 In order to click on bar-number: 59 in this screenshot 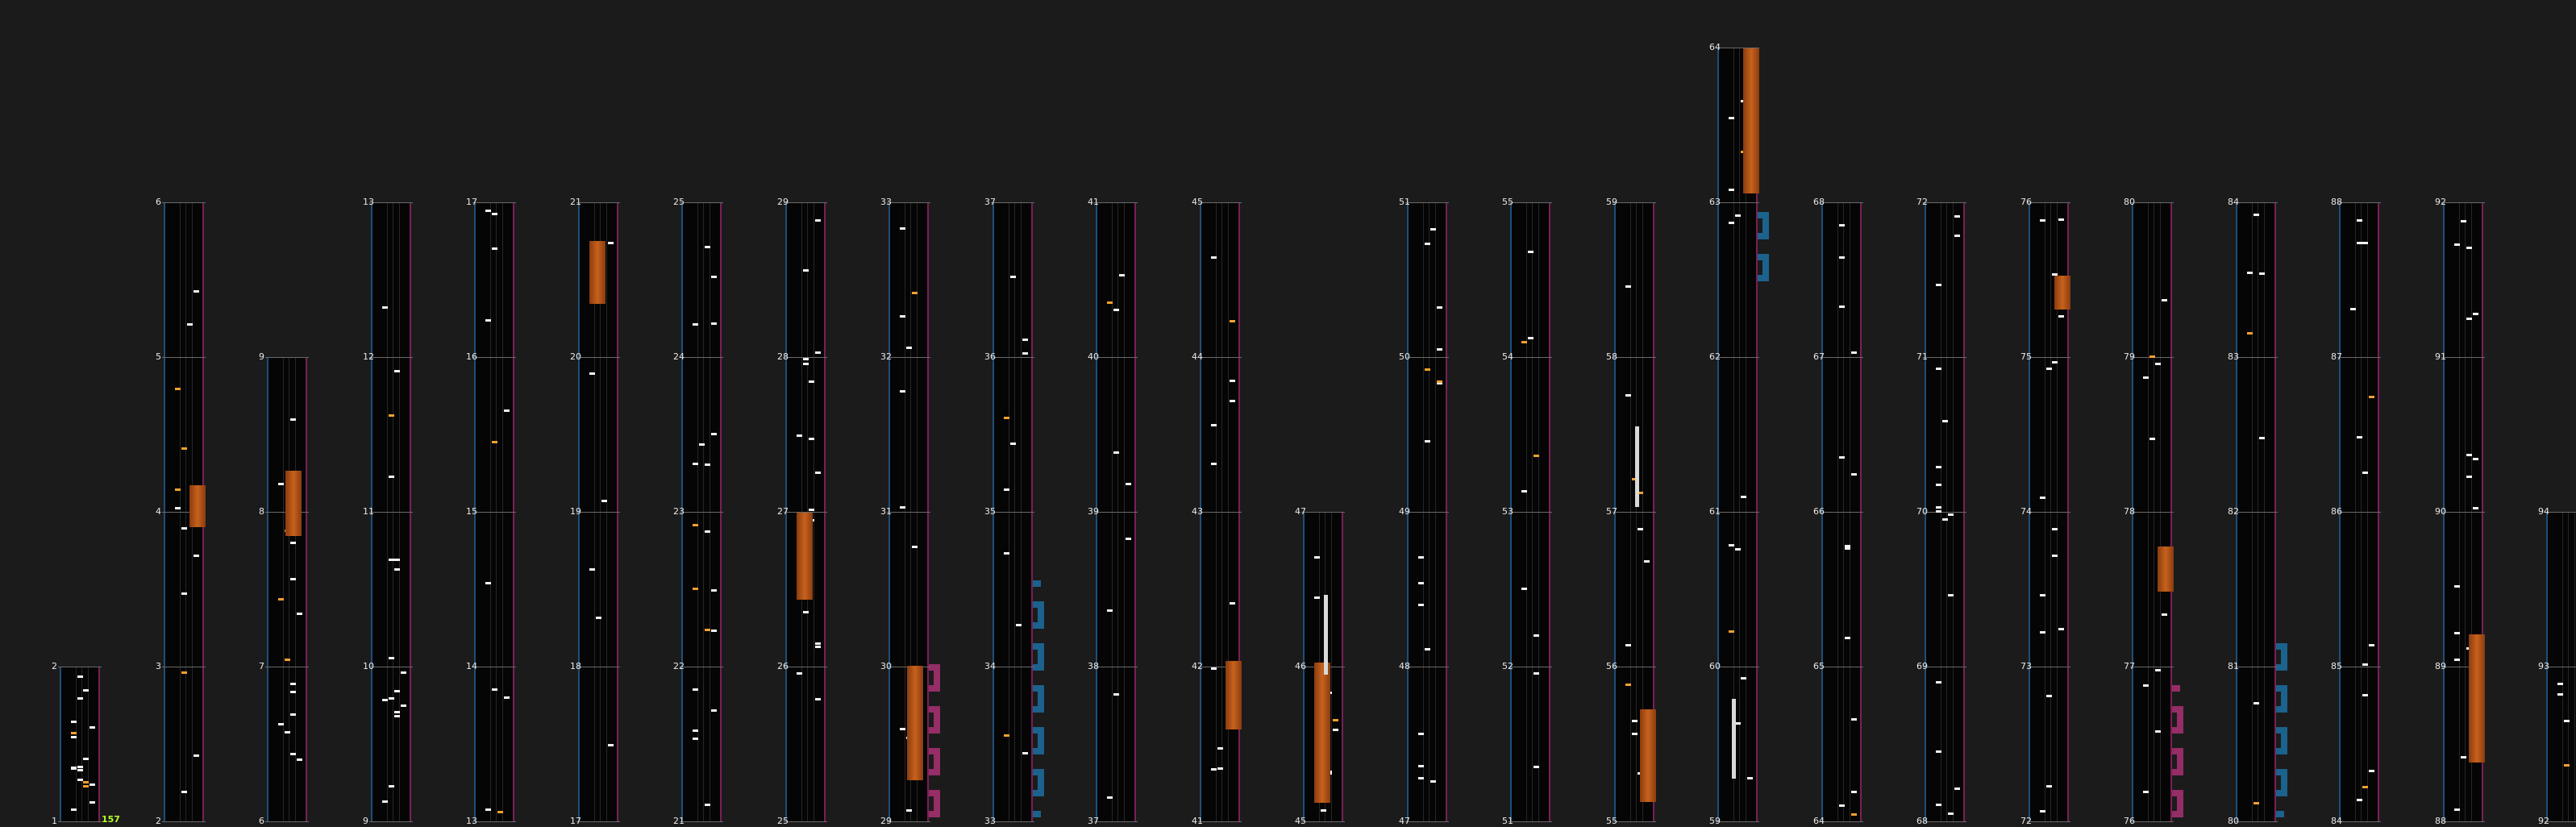, I will do `click(1715, 821)`.